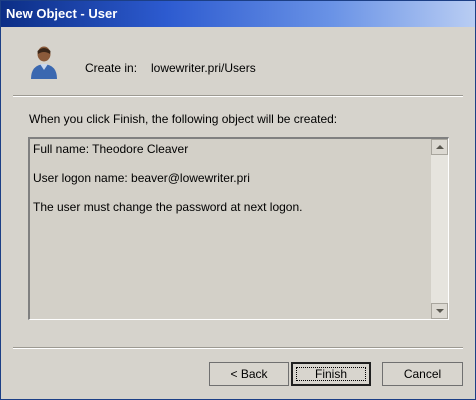 This screenshot has width=476, height=400. I want to click on scroll-down-button, so click(439, 311).